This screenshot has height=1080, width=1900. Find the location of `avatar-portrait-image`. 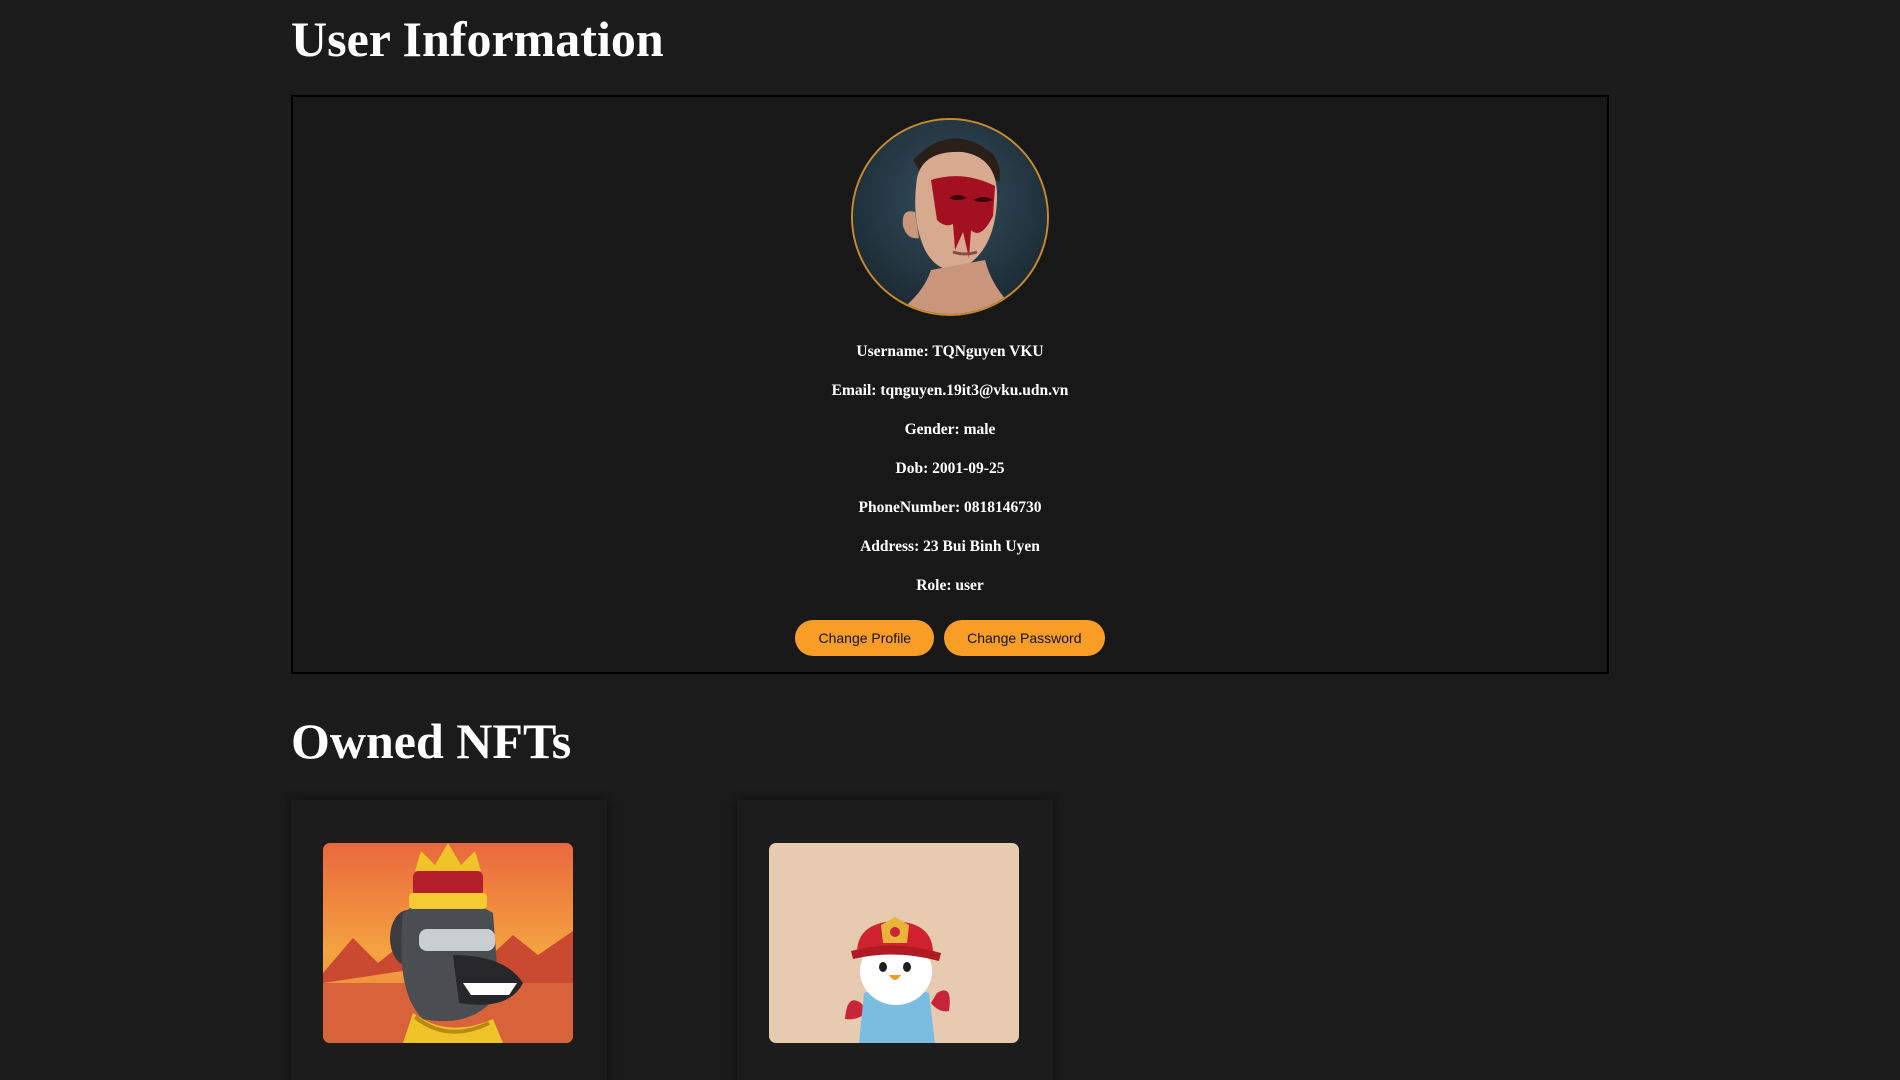

avatar-portrait-image is located at coordinates (950, 217).